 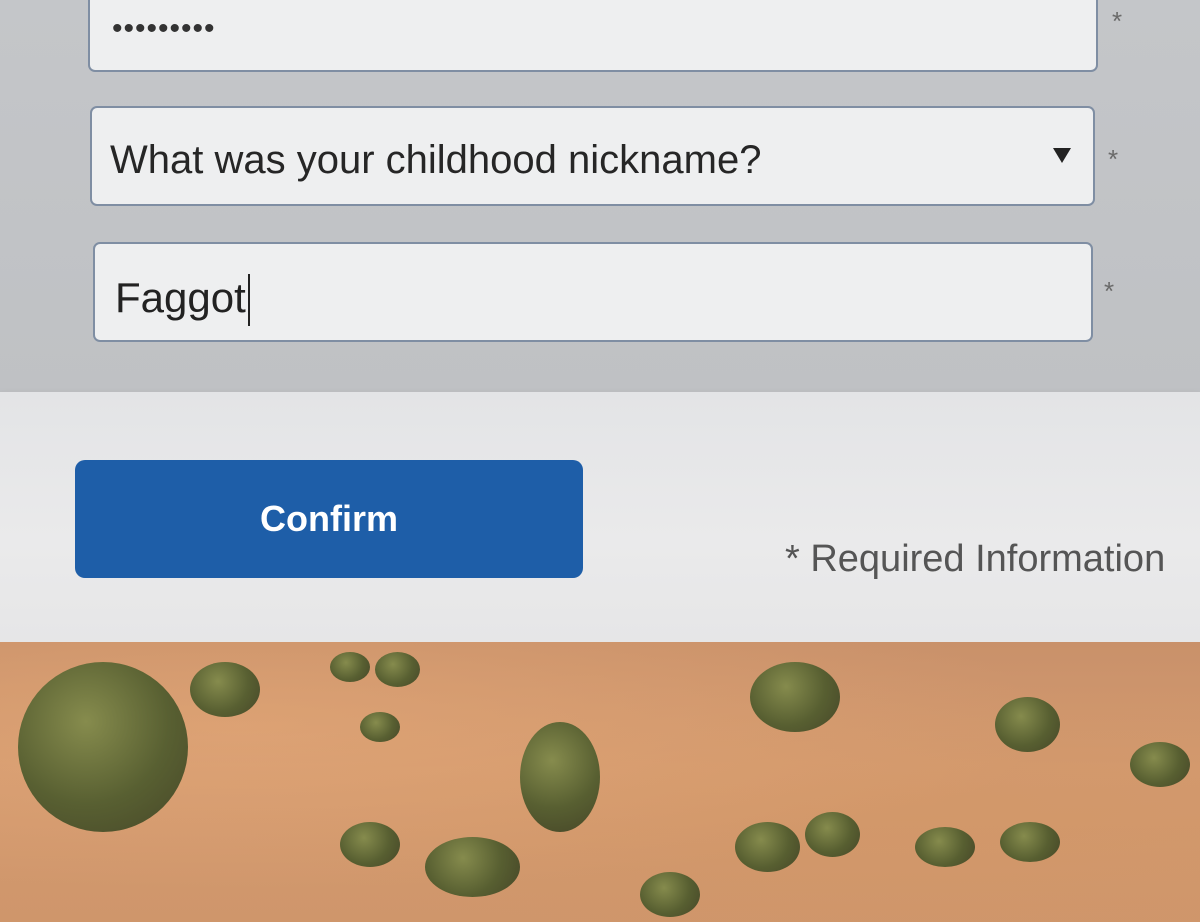 What do you see at coordinates (1062, 155) in the screenshot?
I see `dropdown-arrow-icon` at bounding box center [1062, 155].